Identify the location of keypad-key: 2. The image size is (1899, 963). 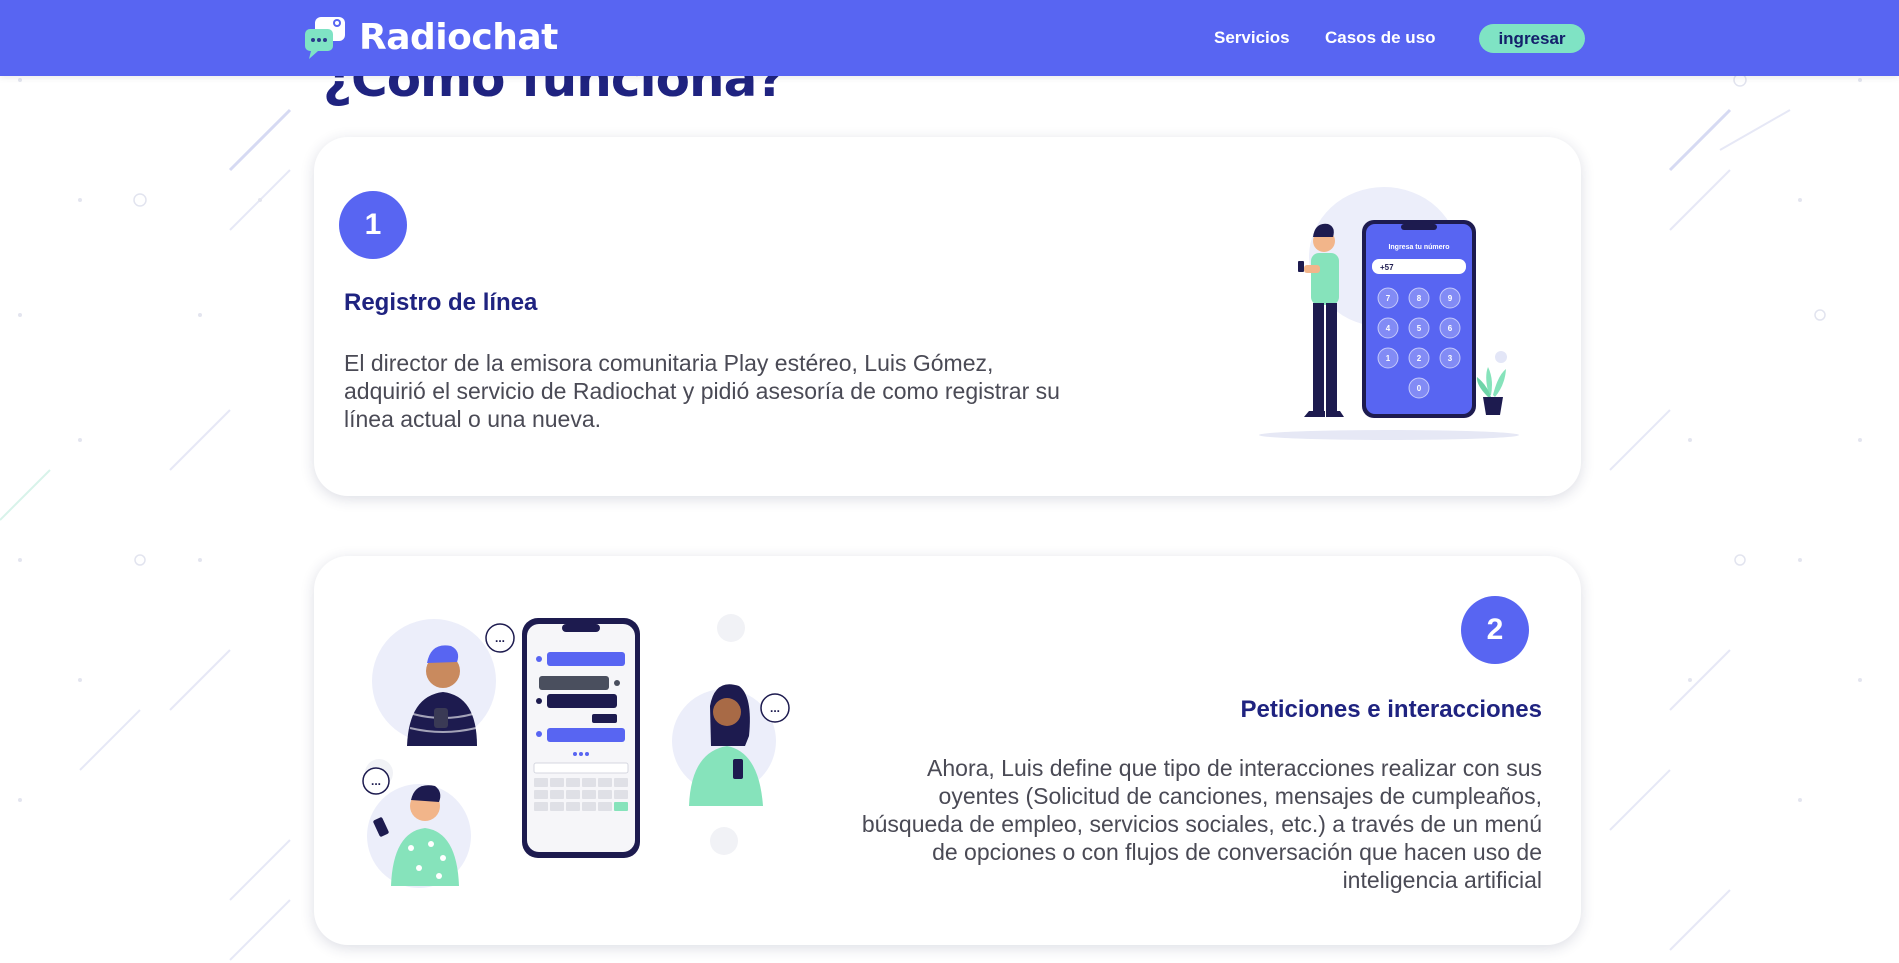
(1419, 358).